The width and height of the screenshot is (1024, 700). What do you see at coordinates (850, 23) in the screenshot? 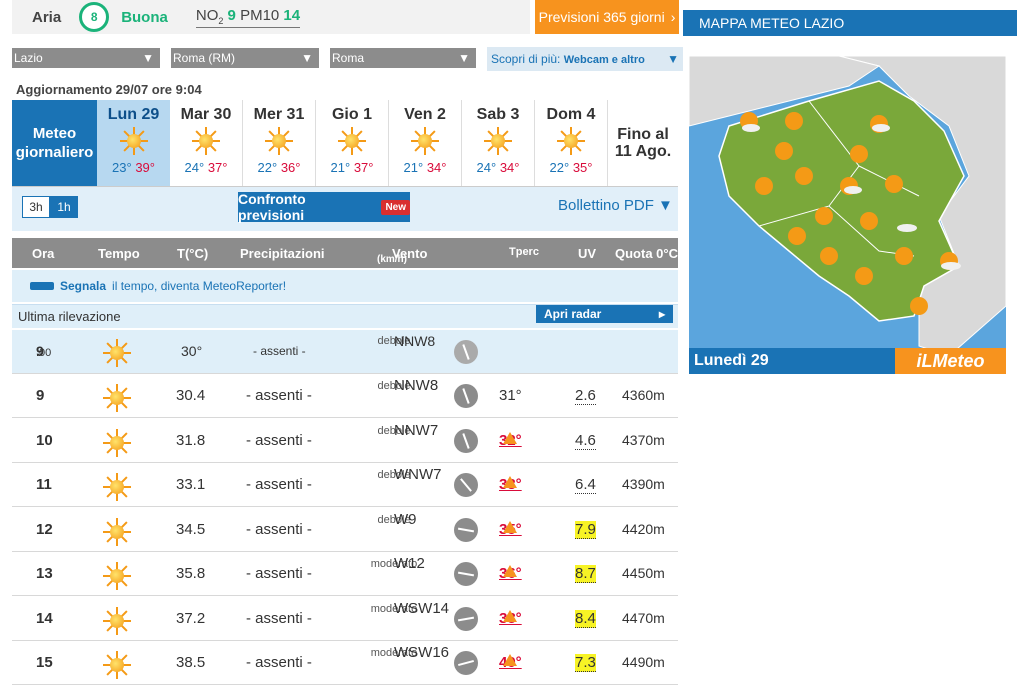
I see `map-title: MAPPA METEO LAZIO` at bounding box center [850, 23].